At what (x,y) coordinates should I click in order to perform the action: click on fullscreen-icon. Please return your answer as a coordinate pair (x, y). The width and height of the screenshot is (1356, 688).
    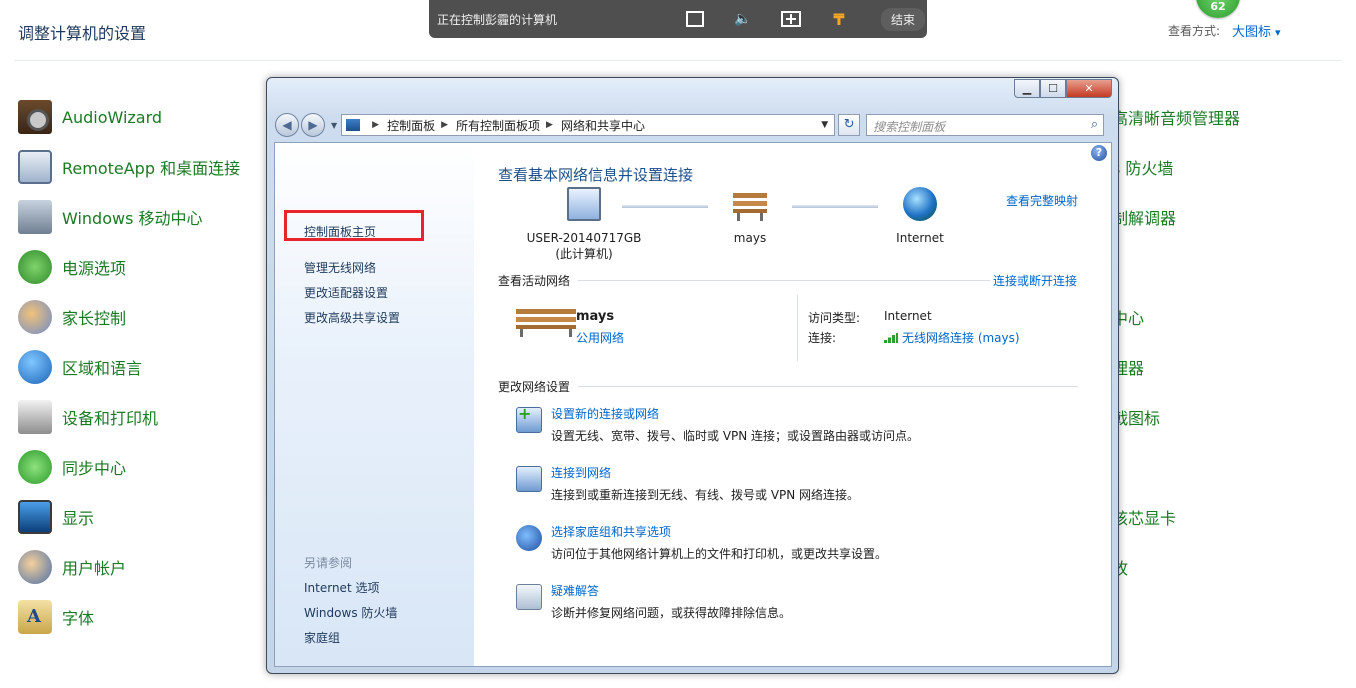
    Looking at the image, I should click on (695, 19).